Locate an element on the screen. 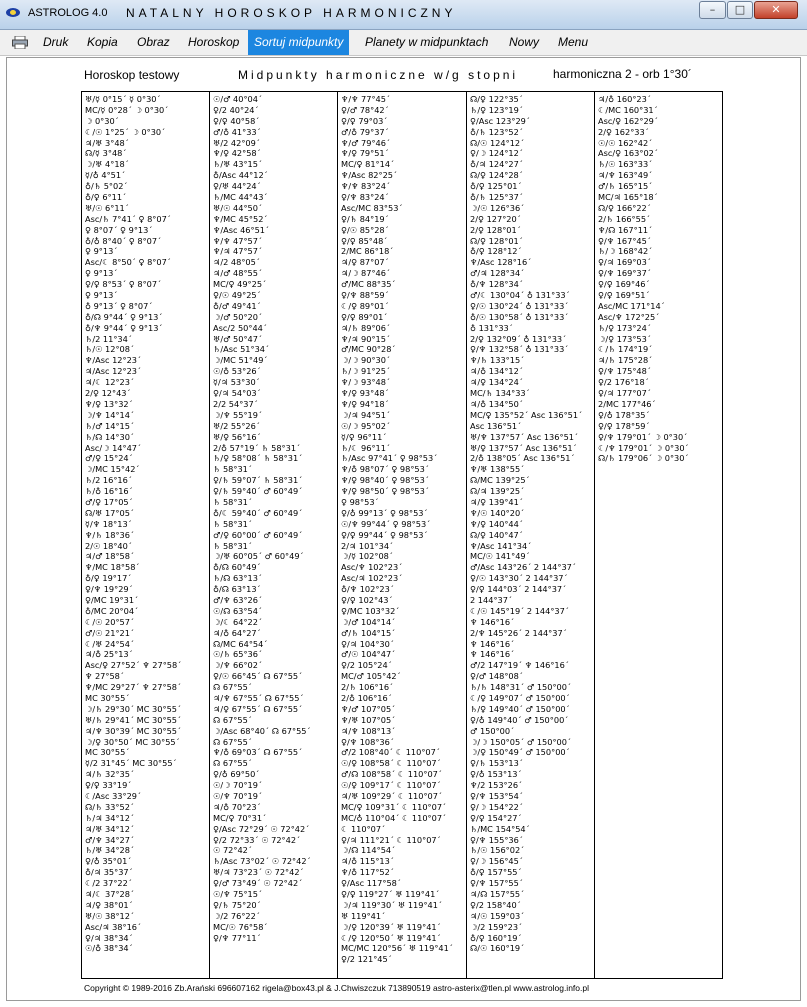 Image resolution: width=807 pixels, height=1007 pixels. midpoint-entry: ♁/☾ 59°40´ ♂ 60°49´ is located at coordinates (258, 512).